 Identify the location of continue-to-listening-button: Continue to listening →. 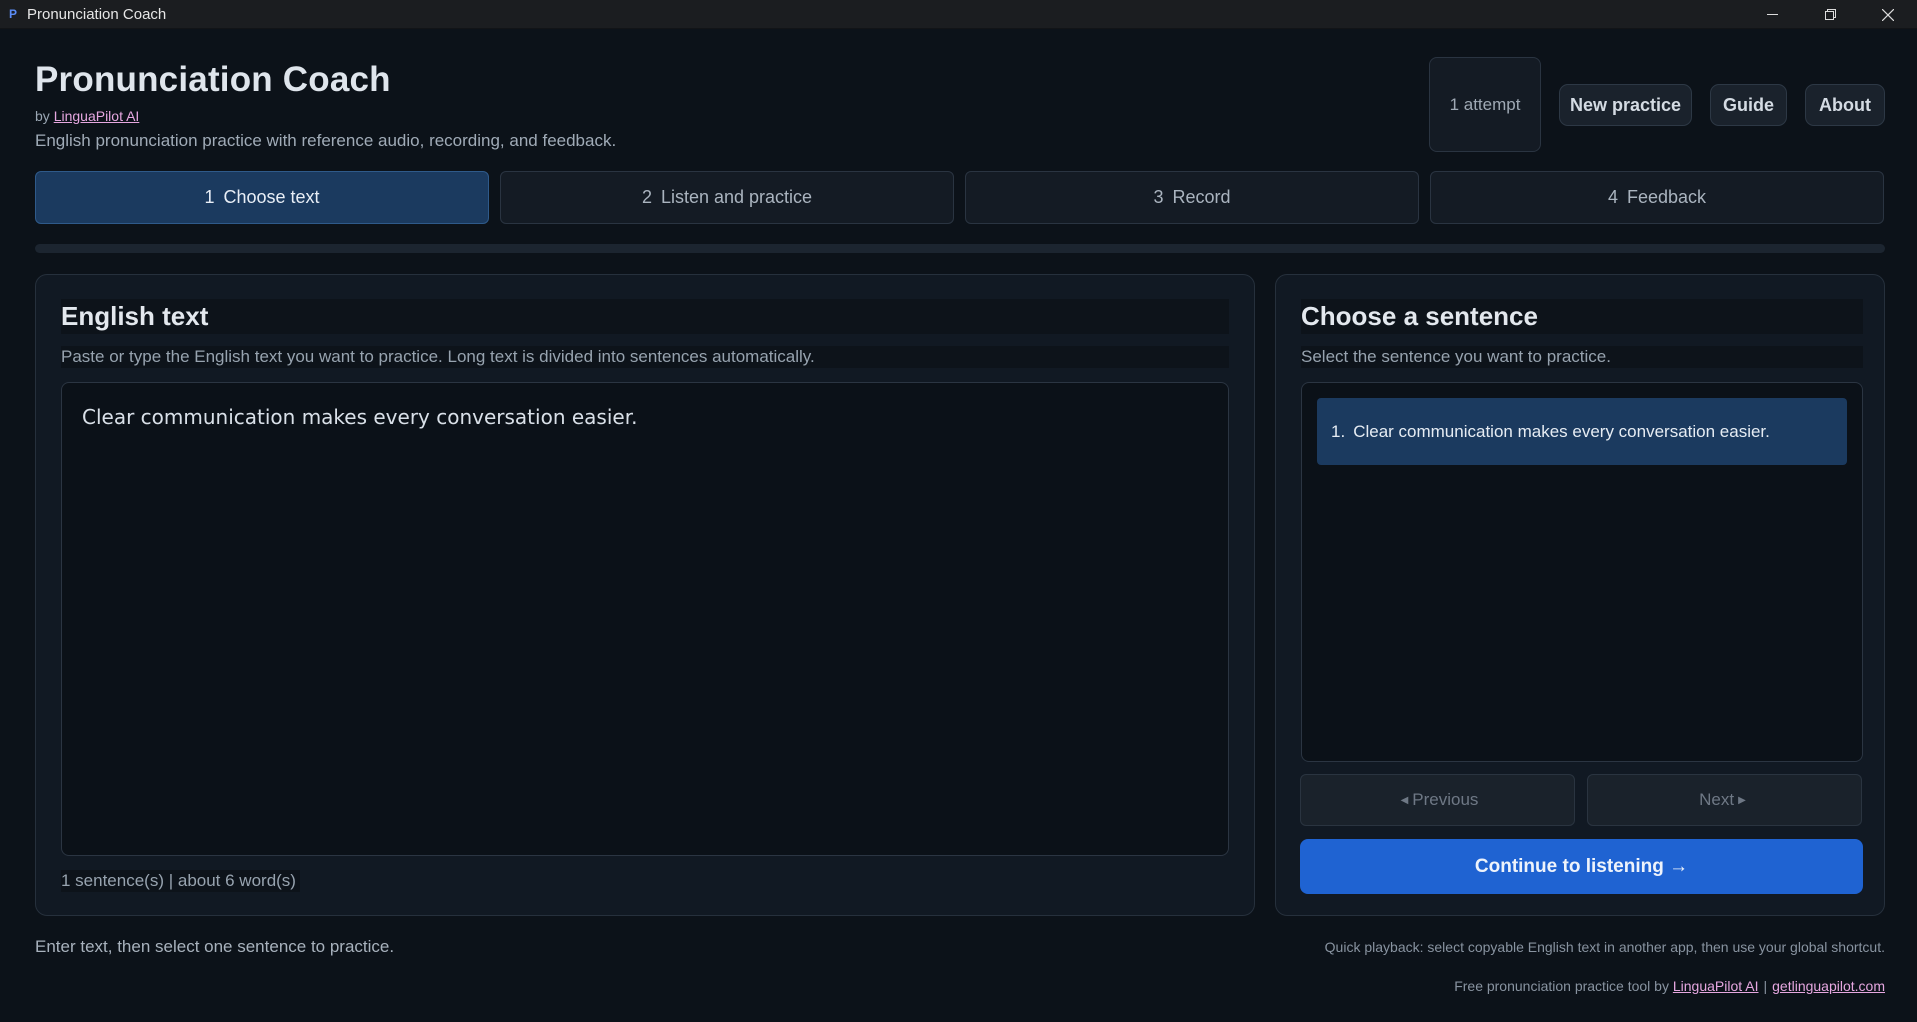
(1581, 866).